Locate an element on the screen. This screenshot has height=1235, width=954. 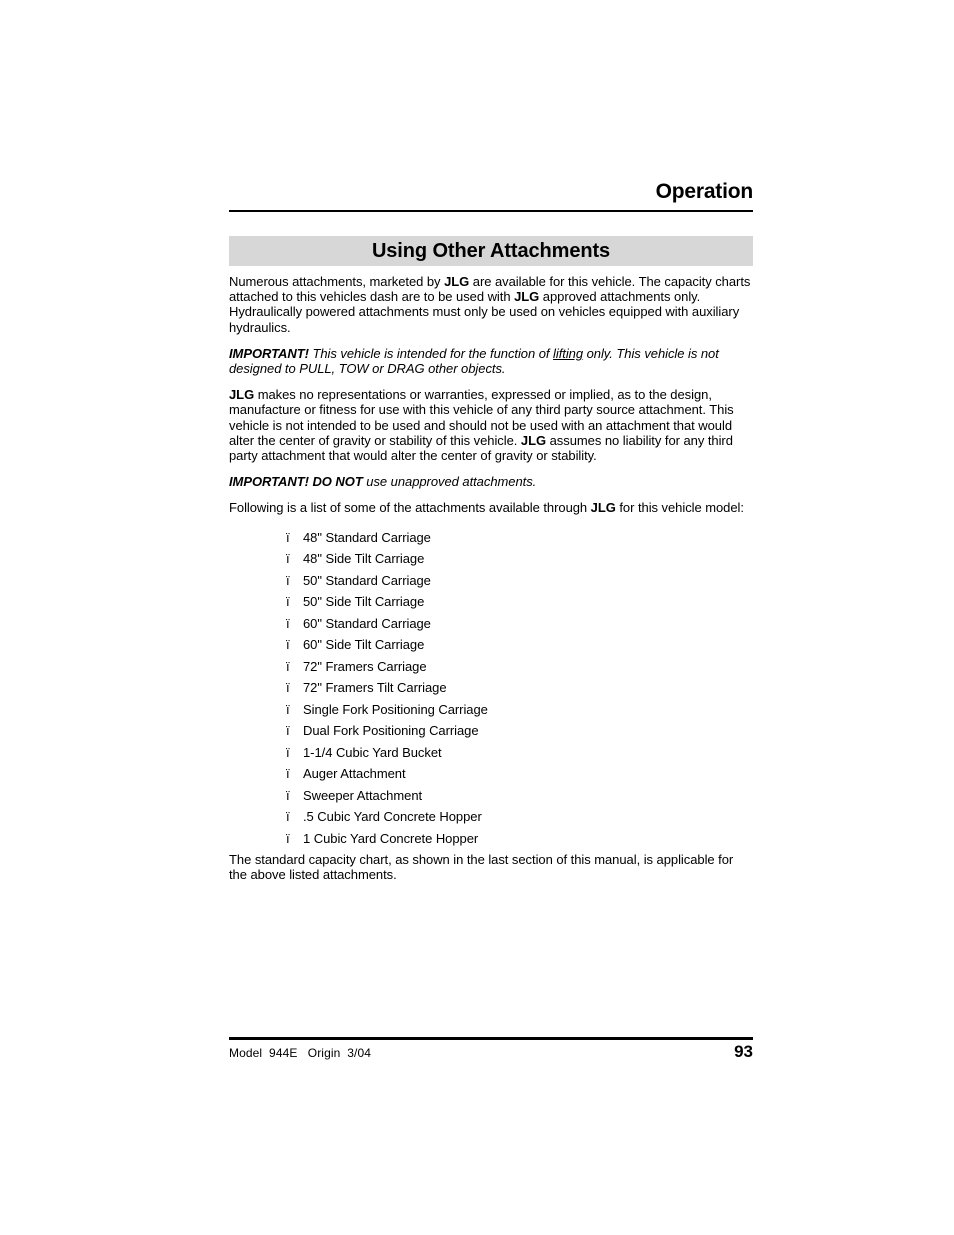
list-item: ï 60" Side Tilt Carriage is located at coordinates (491, 645).